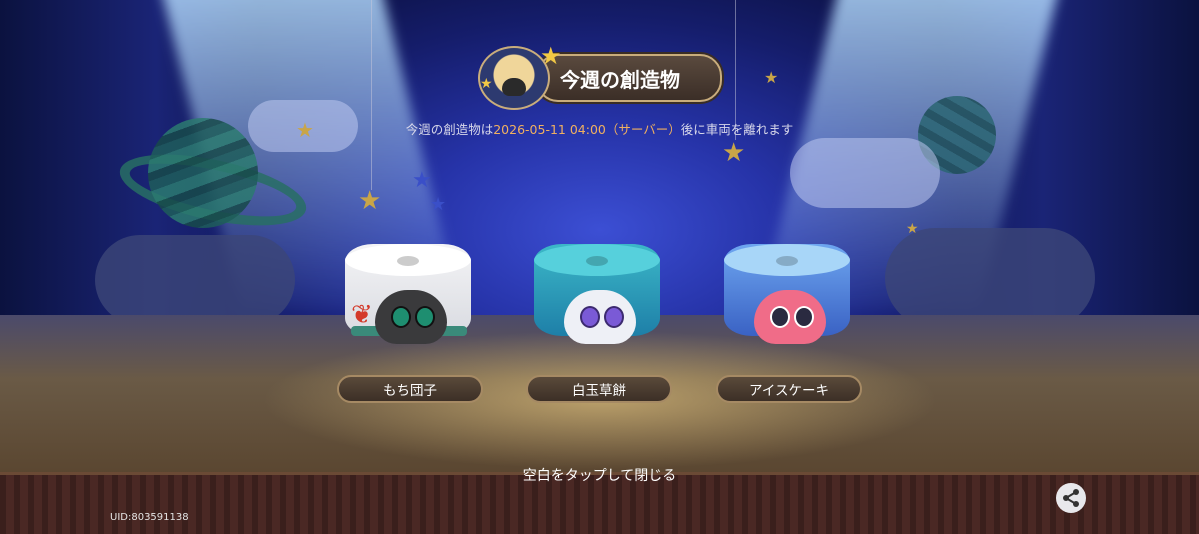 The image size is (1199, 534). I want to click on cat-icon, so click(514, 87).